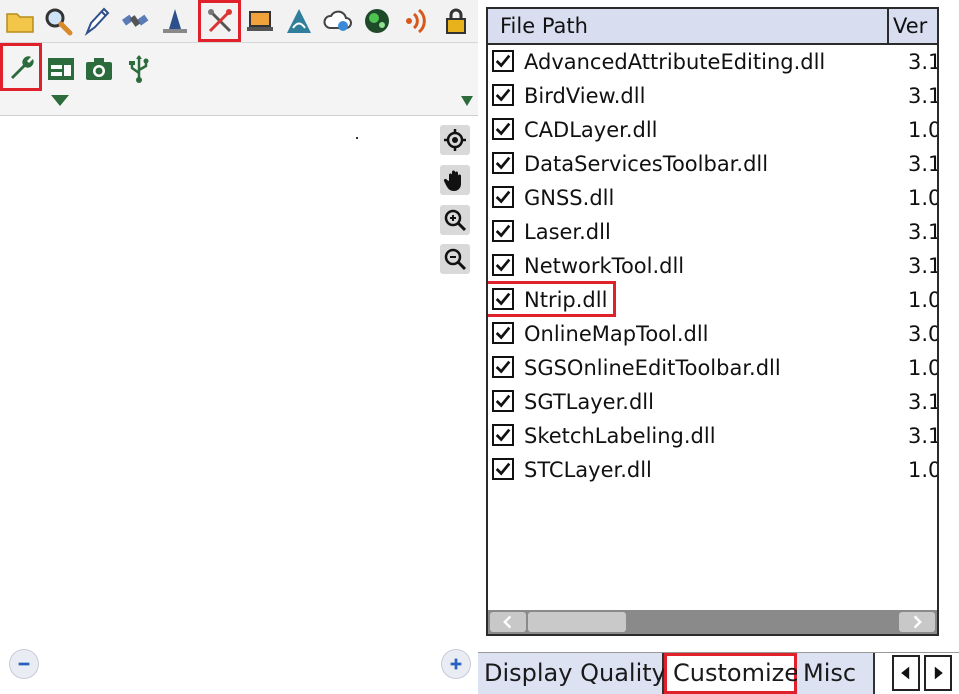 Image resolution: width=959 pixels, height=694 pixels. I want to click on satellite-icon, so click(135, 21).